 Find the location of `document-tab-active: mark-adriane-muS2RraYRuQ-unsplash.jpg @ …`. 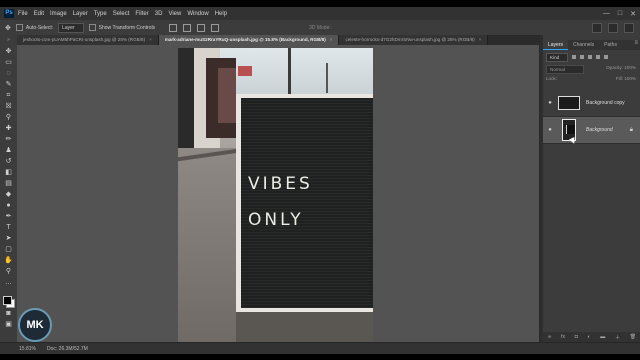

document-tab-active: mark-adriane-muS2RraYRuQ-unsplash.jpg @ … is located at coordinates (249, 40).